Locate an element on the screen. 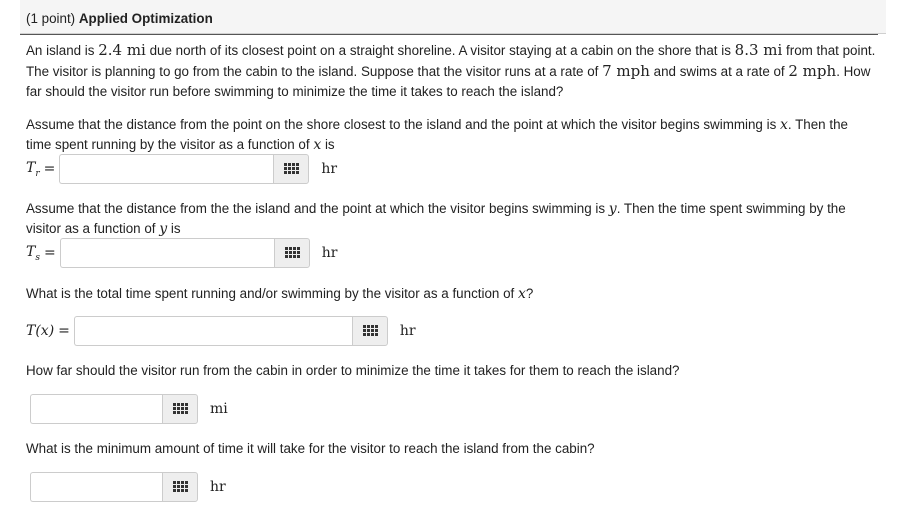 This screenshot has width=898, height=510. swim-rate: 2 mph is located at coordinates (812, 71).